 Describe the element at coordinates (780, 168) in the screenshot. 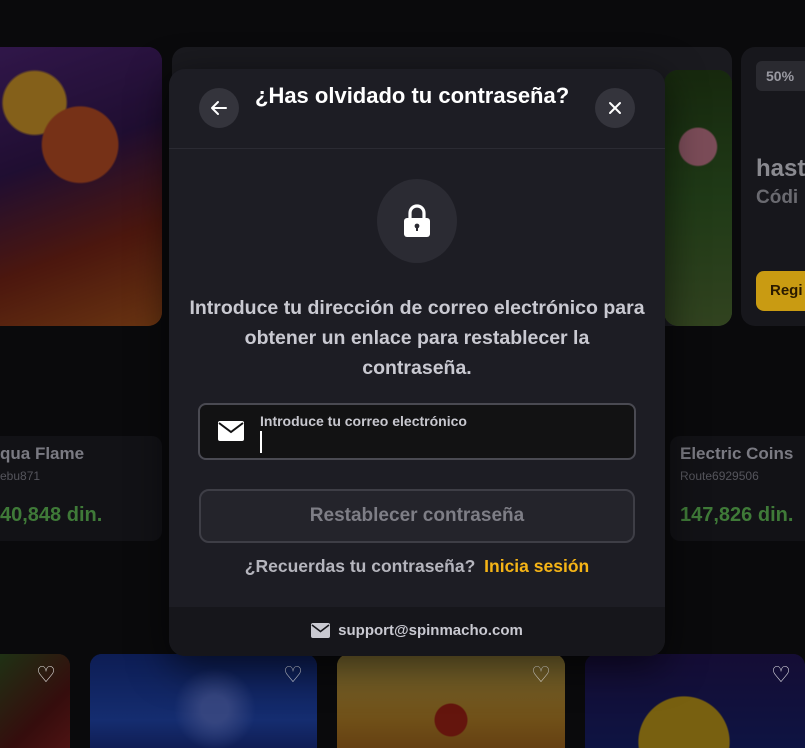

I see `promo-title: hast` at that location.